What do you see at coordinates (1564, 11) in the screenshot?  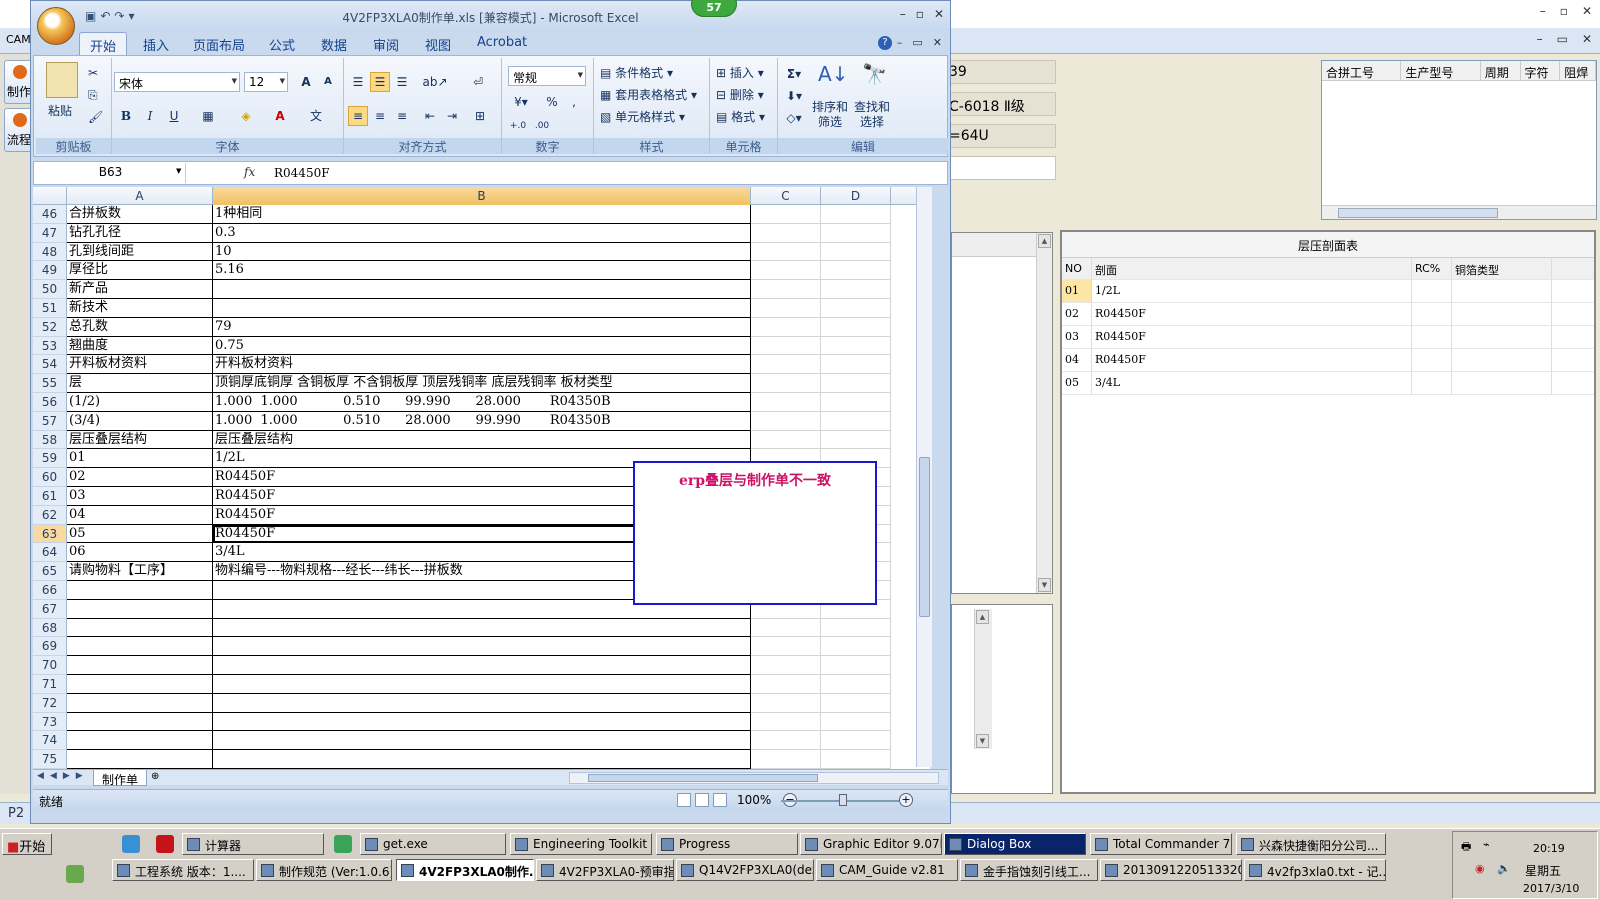 I see `maximize-icon: ▫` at bounding box center [1564, 11].